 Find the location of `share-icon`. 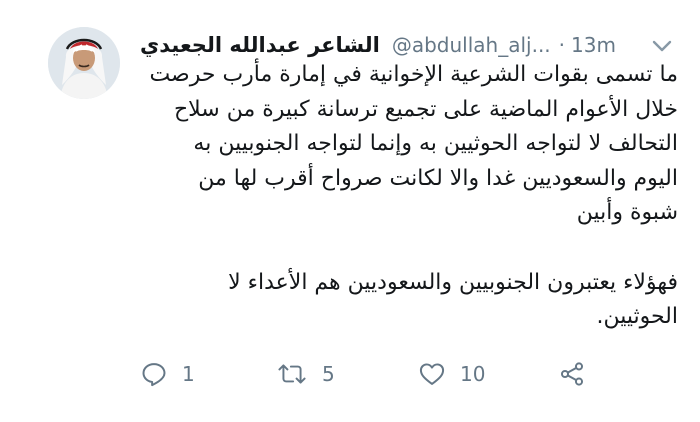

share-icon is located at coordinates (572, 374).